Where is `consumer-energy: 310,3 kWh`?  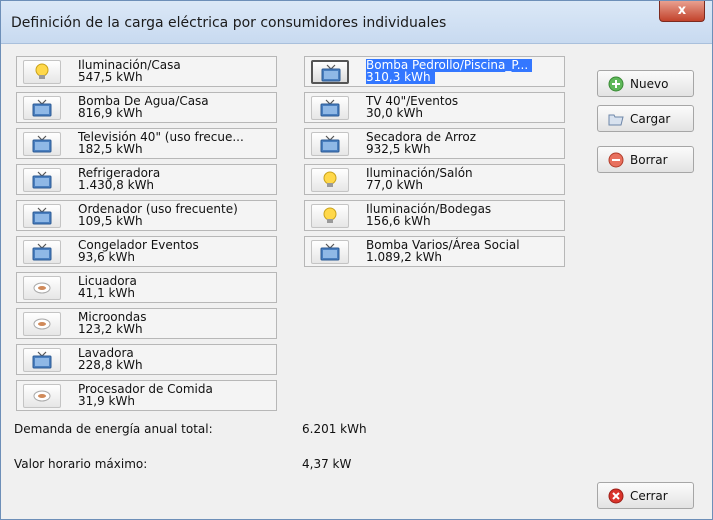 consumer-energy: 310,3 kWh is located at coordinates (400, 77).